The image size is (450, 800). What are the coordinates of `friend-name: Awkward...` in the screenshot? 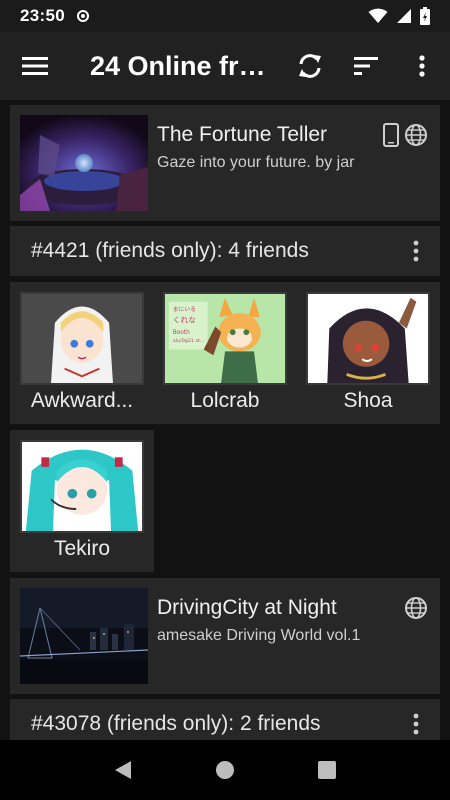 It's located at (82, 400).